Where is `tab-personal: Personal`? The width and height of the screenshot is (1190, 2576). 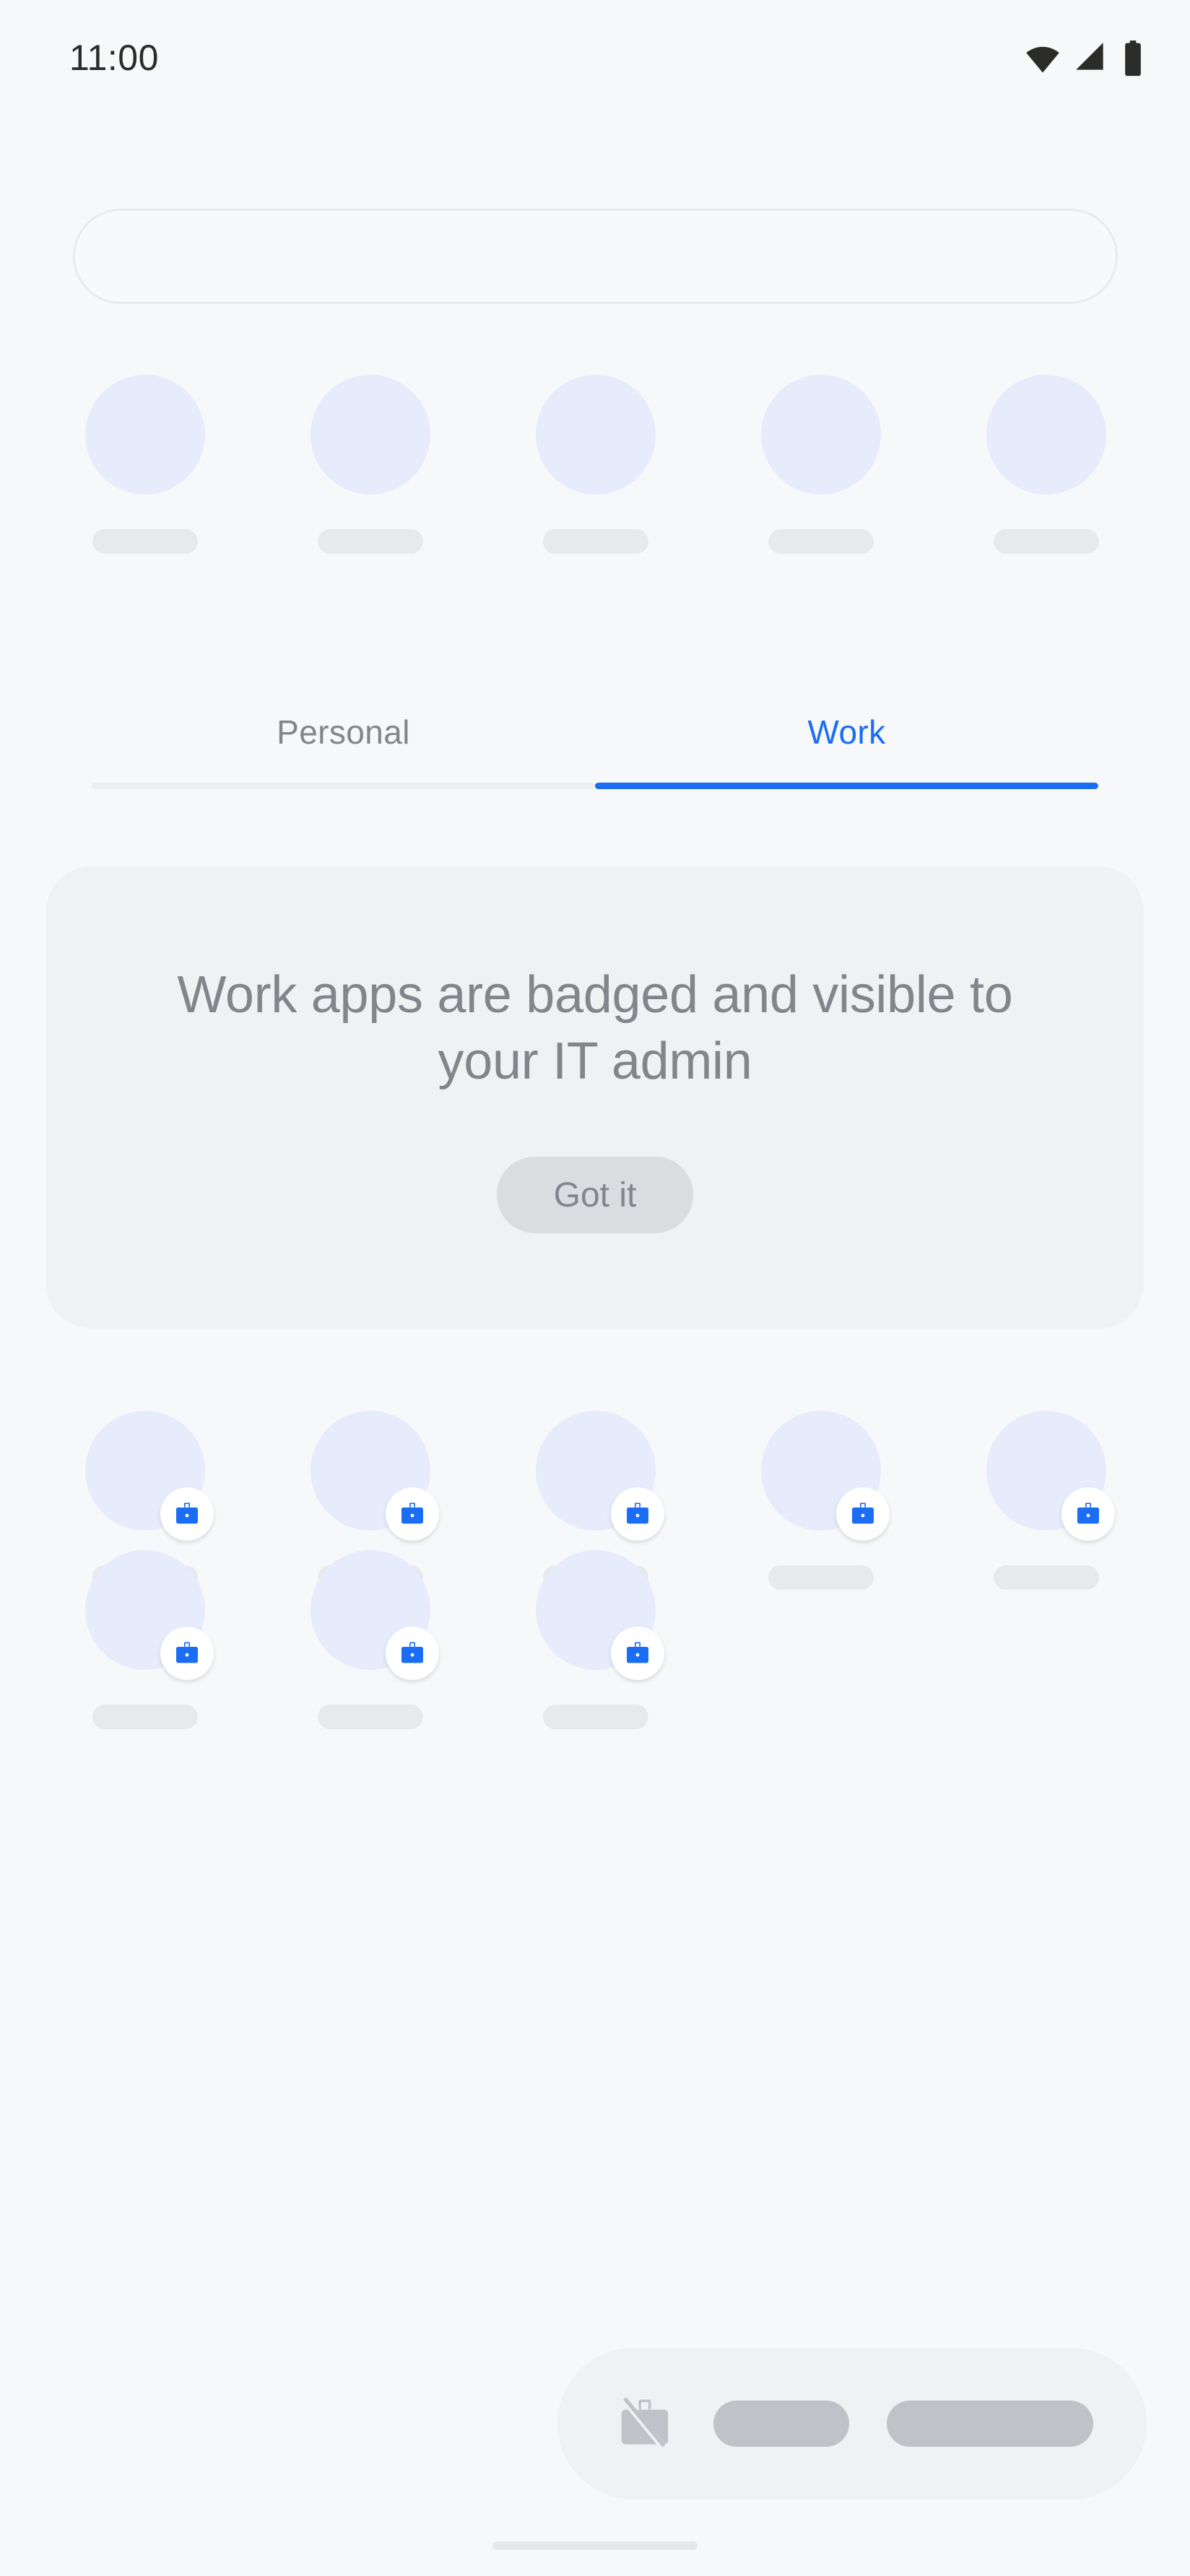 tab-personal: Personal is located at coordinates (343, 745).